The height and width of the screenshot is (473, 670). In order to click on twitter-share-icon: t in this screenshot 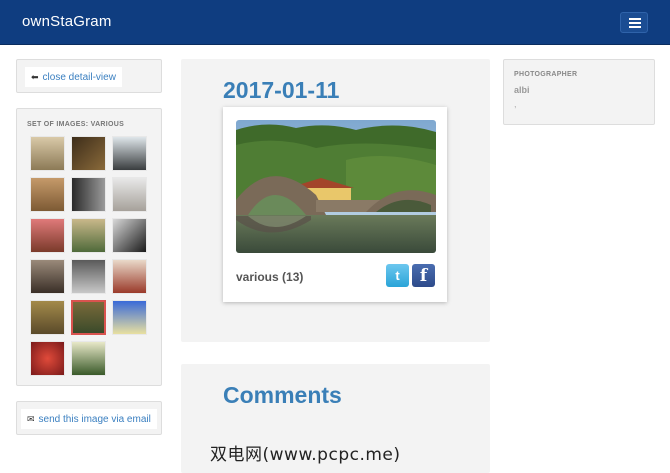, I will do `click(397, 275)`.